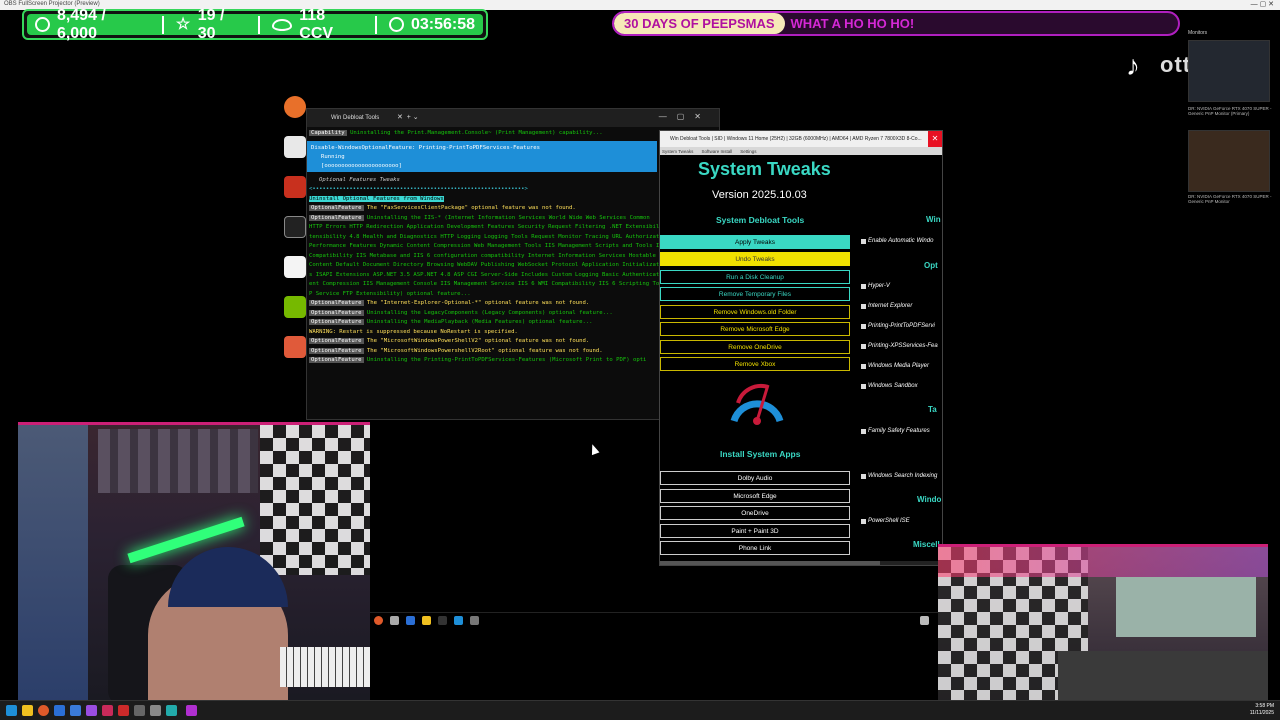  Describe the element at coordinates (755, 277) in the screenshot. I see `disk-cleanup-button: Run a Disk Cleanup` at that location.